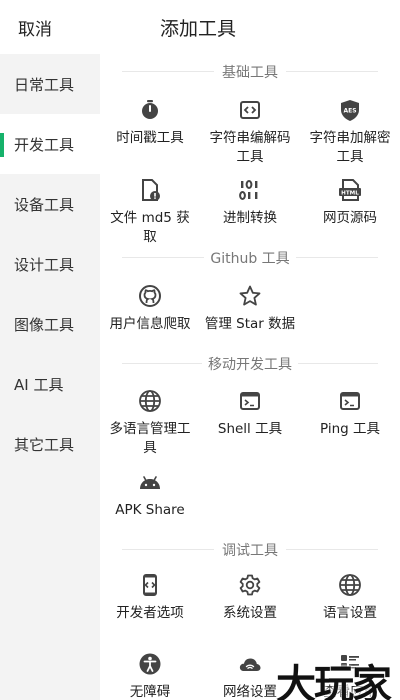 Image resolution: width=400 pixels, height=700 pixels. What do you see at coordinates (250, 362) in the screenshot?
I see `section-header-mobile: 移动开发工具` at bounding box center [250, 362].